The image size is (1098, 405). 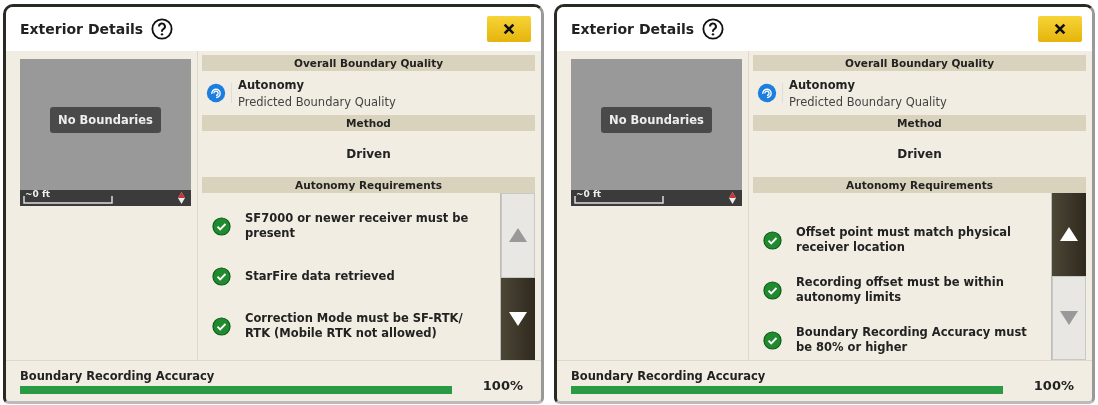 I want to click on requirement-text: SF7000 or newer receiver must be present, so click(x=357, y=226).